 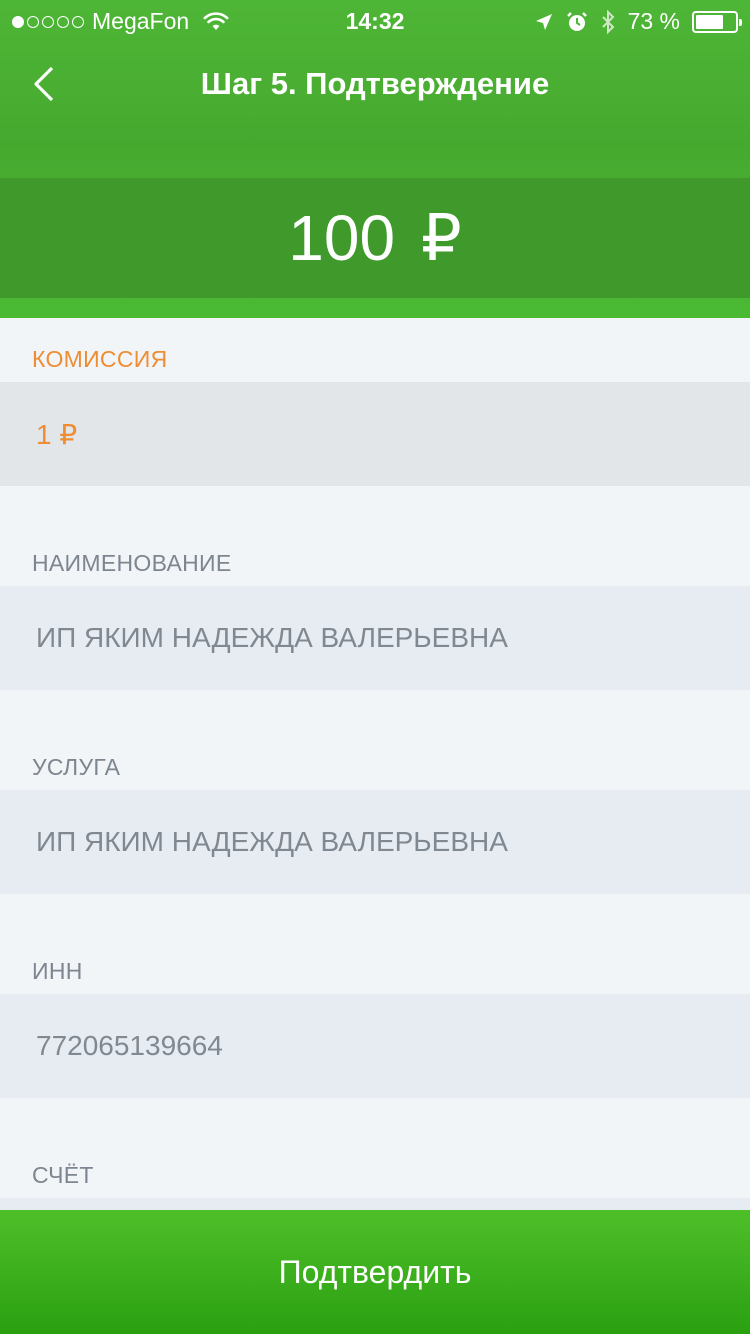 I want to click on battery-fill, so click(x=709, y=21).